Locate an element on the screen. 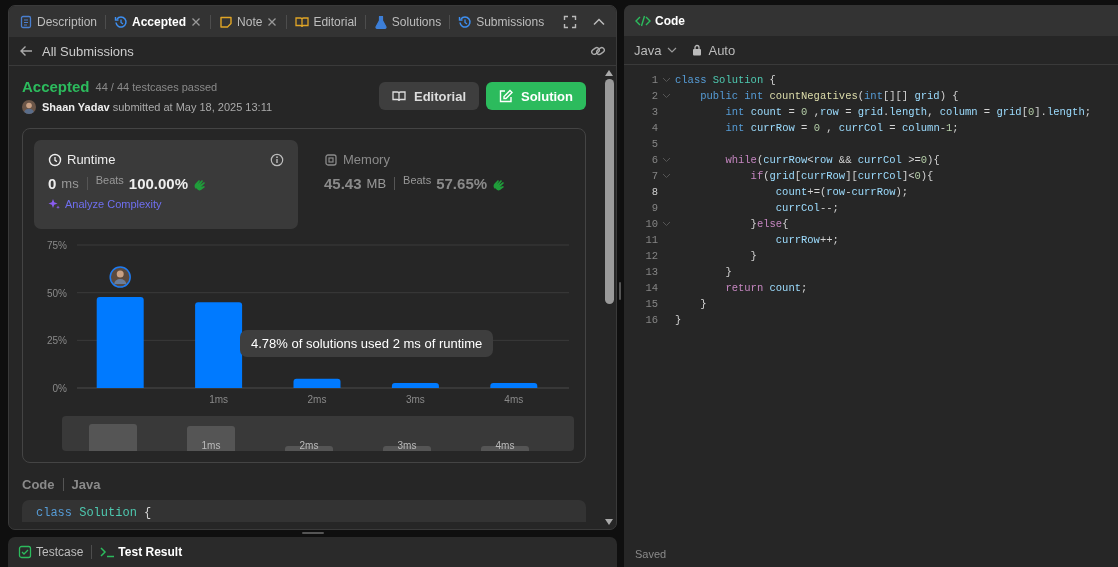 This screenshot has width=1118, height=567. runtime-panel: Runtime 0 ms Beats 100.00% Analyze Complexity is located at coordinates (166, 184).